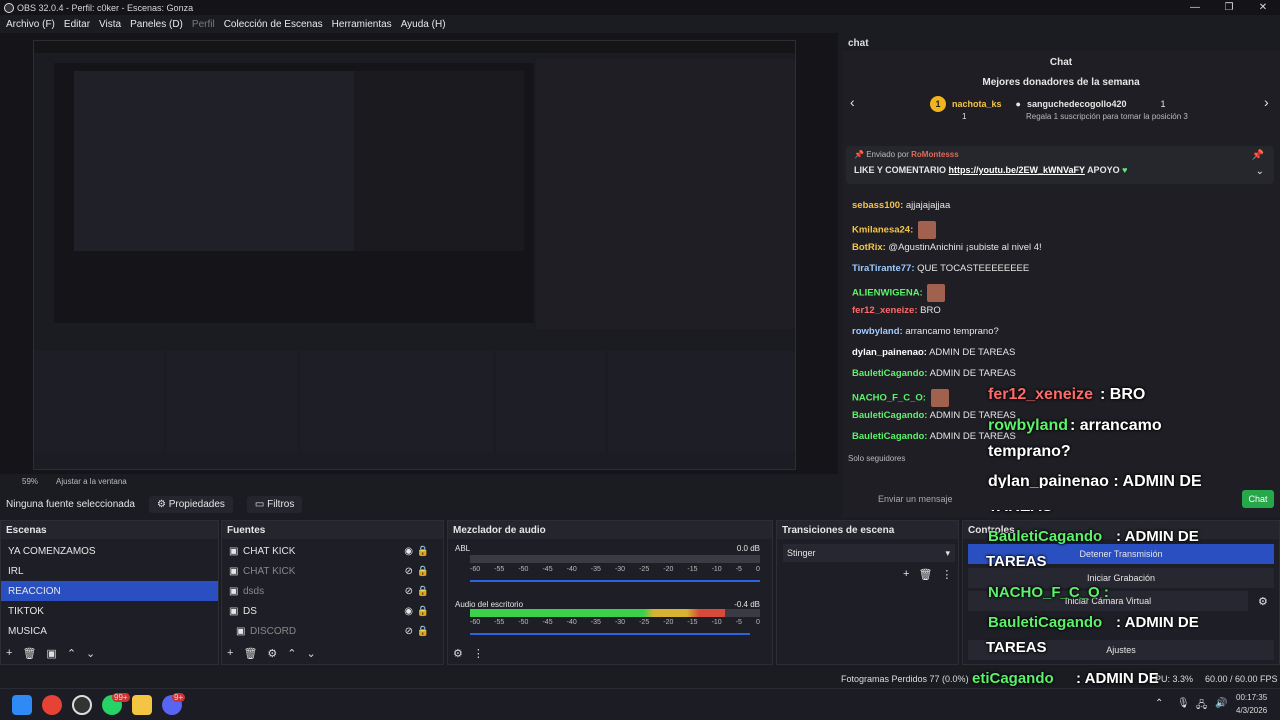 This screenshot has height=720, width=1280. Describe the element at coordinates (1028, 425) in the screenshot. I see `overlay-rowby: rowbyland` at that location.